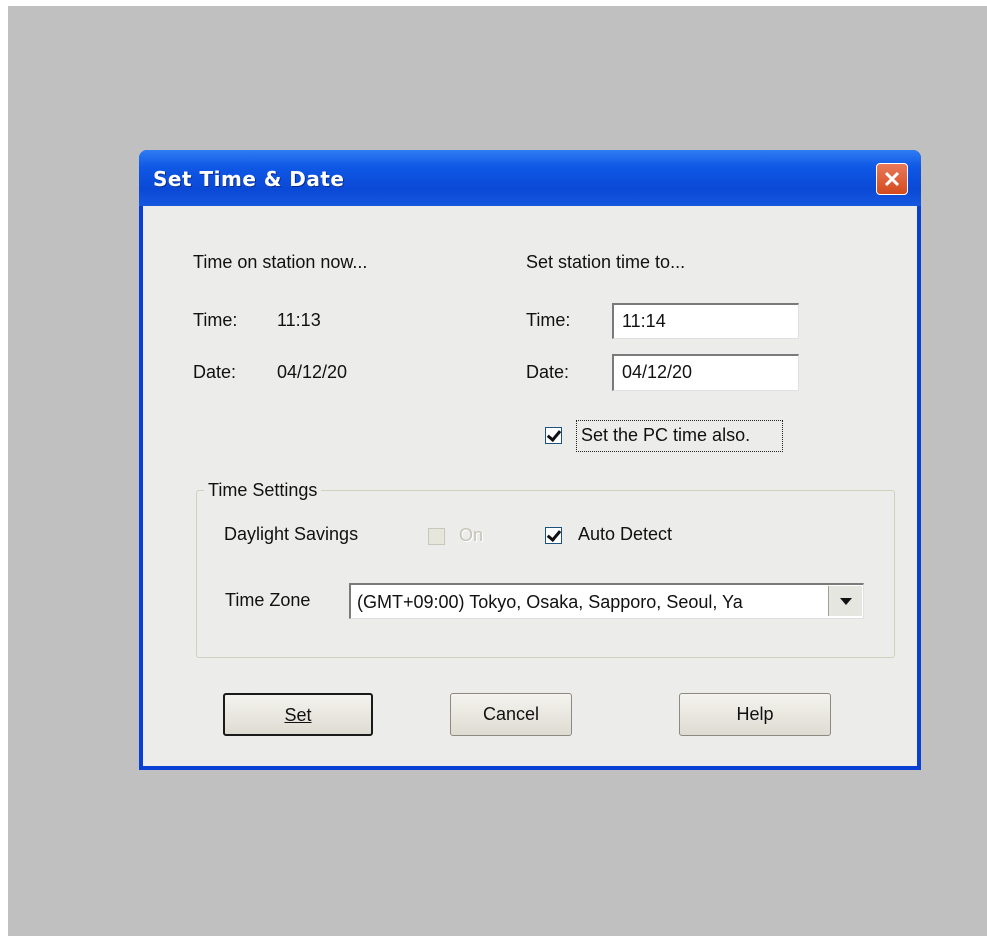 This screenshot has width=987, height=936. Describe the element at coordinates (530, 178) in the screenshot. I see `title-bar: Set Time & Date` at that location.